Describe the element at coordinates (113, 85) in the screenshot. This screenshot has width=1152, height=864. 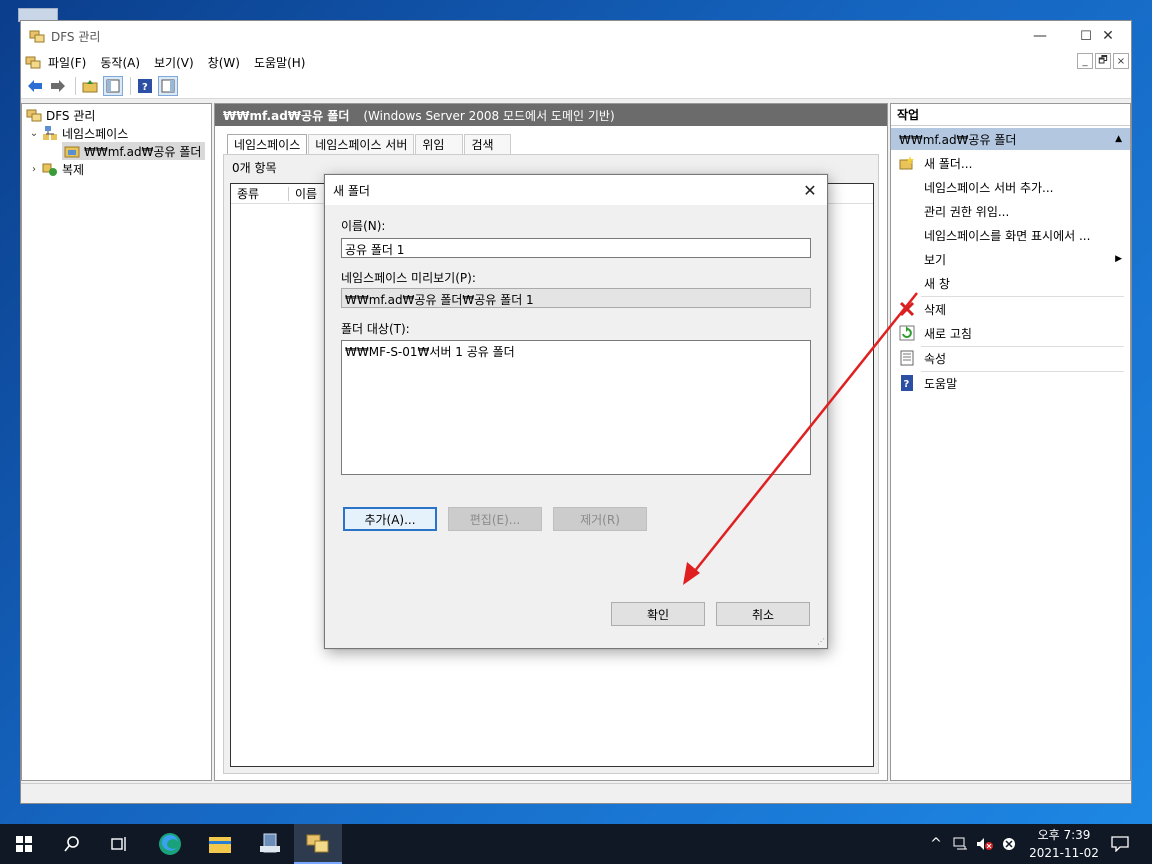
I see `show-hide-tree-icon` at that location.